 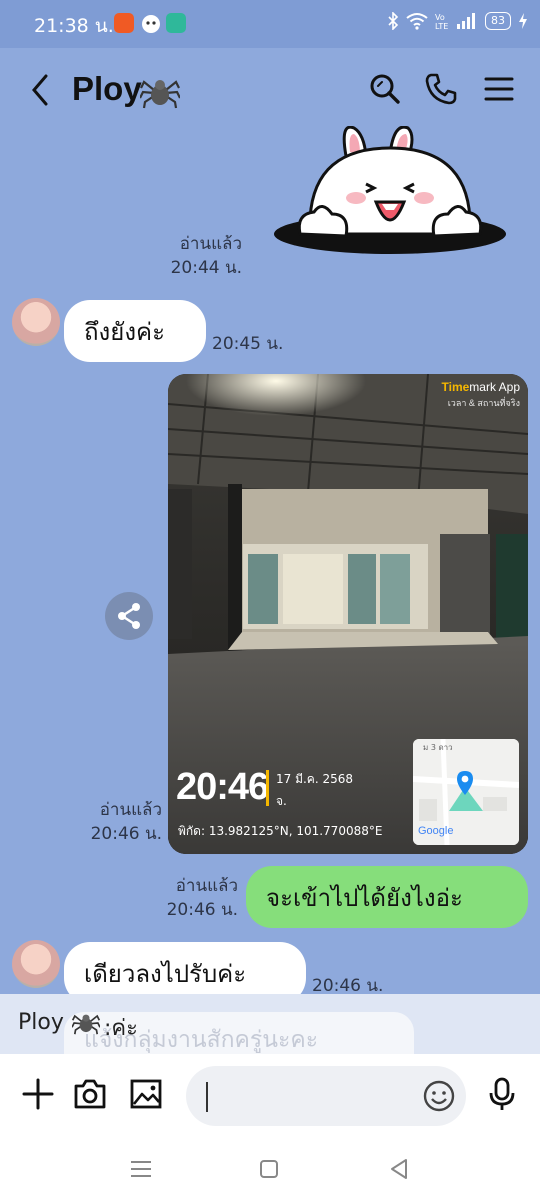 What do you see at coordinates (523, 21) in the screenshot?
I see `charging-icon` at bounding box center [523, 21].